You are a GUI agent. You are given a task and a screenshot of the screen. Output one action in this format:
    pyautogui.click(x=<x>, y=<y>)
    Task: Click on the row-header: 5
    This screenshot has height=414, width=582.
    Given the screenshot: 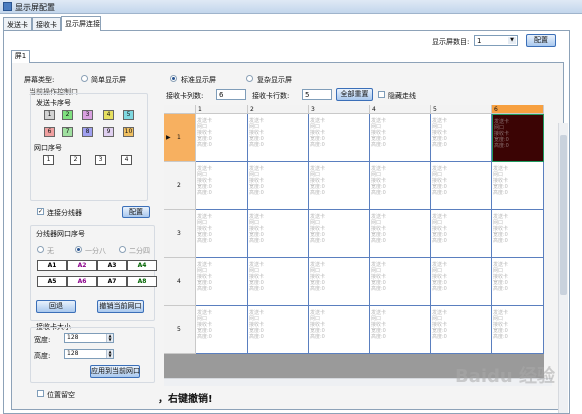 What is the action you would take?
    pyautogui.click(x=180, y=330)
    